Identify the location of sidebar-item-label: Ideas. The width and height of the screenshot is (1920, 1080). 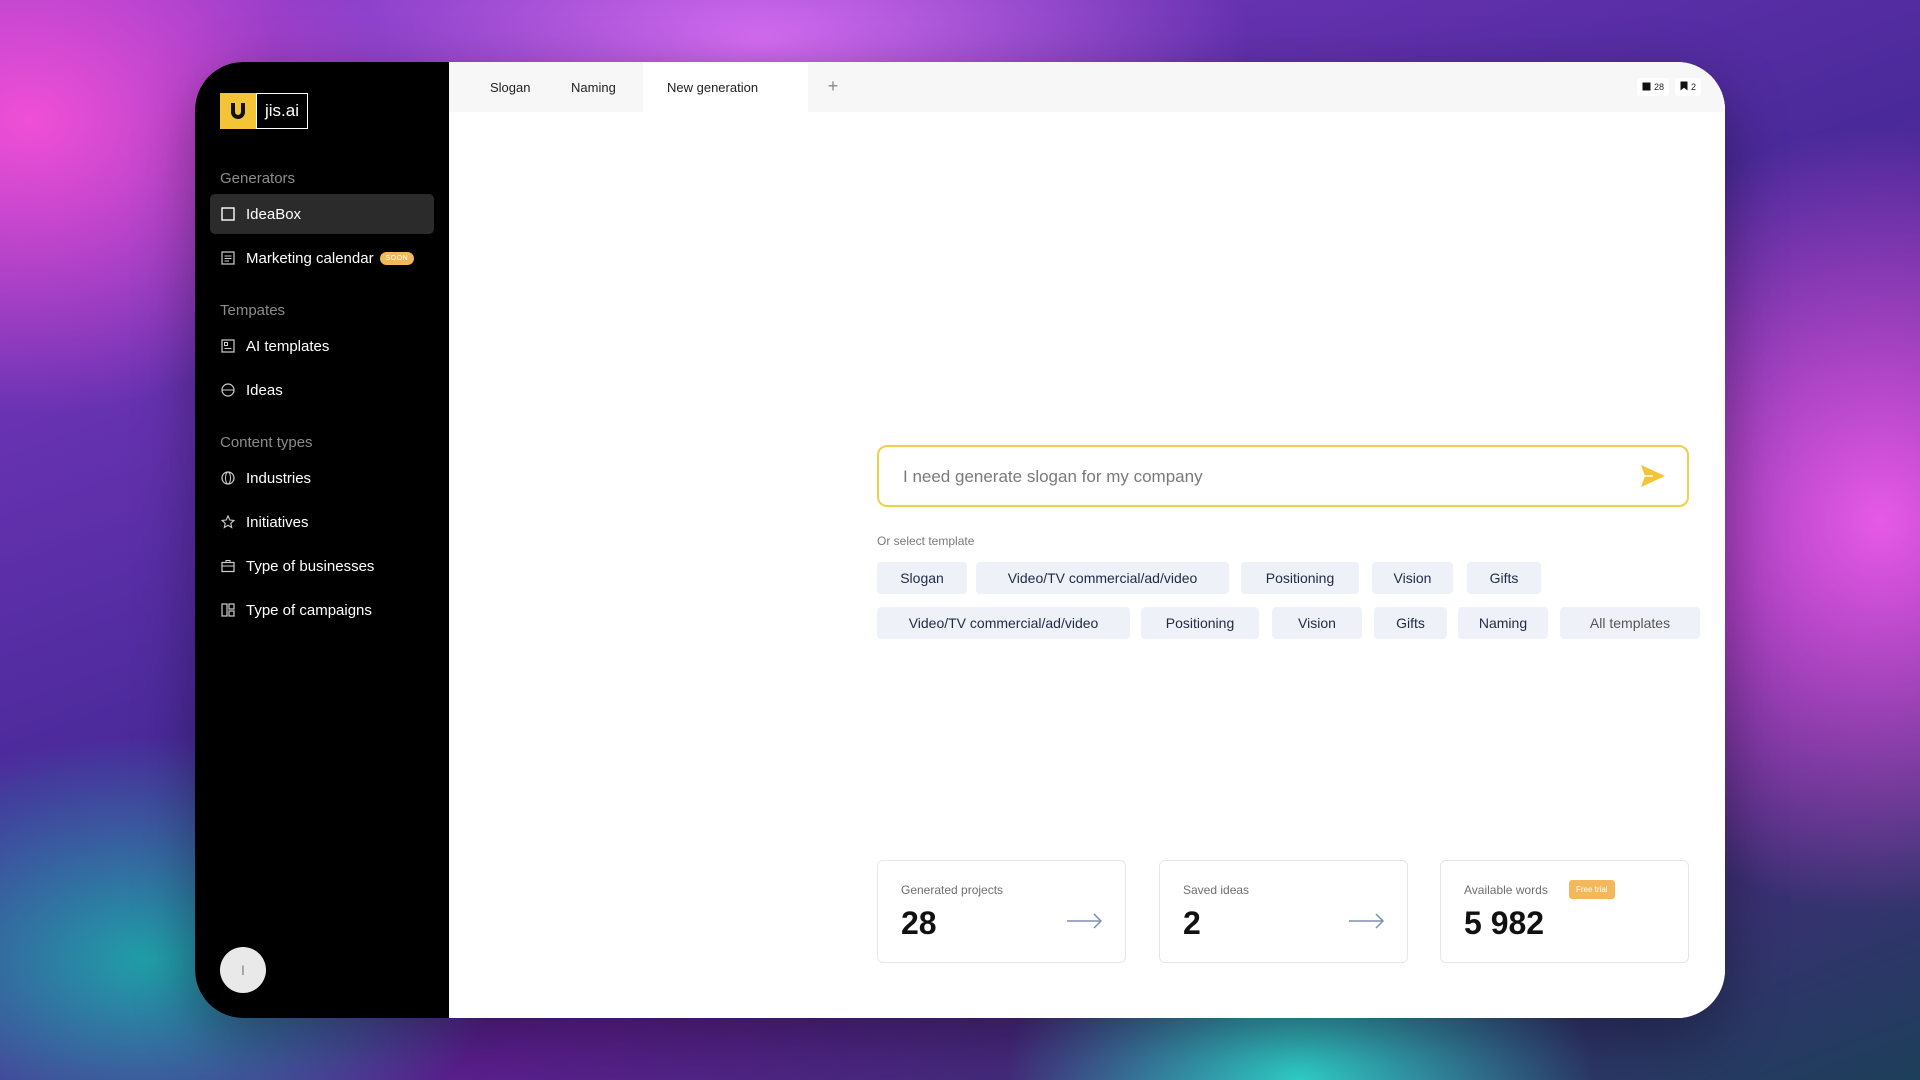
(264, 390).